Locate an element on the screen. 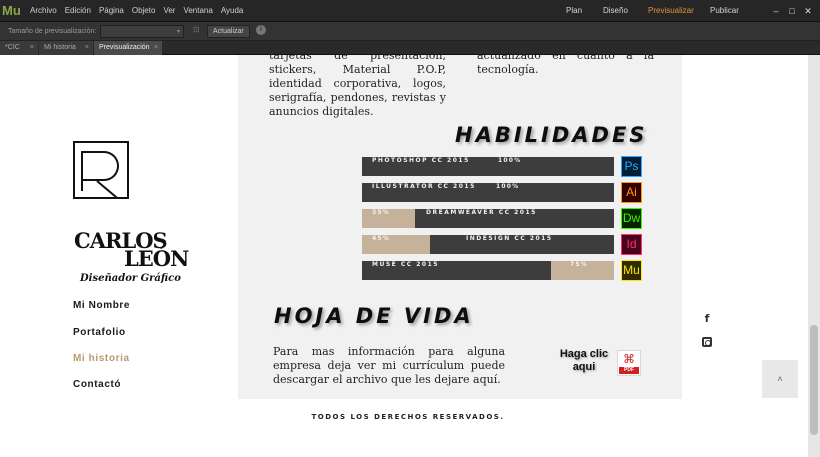 This screenshot has height=457, width=820. menu-archivo: Archivo is located at coordinates (43, 11).